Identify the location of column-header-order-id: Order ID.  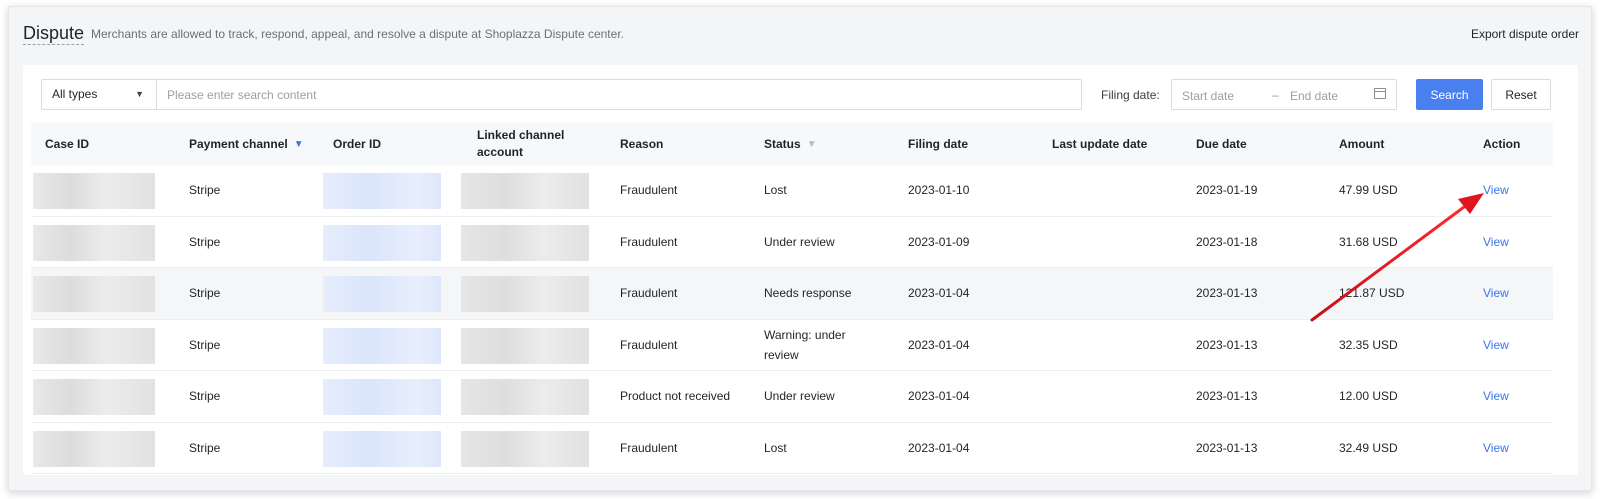
(357, 143).